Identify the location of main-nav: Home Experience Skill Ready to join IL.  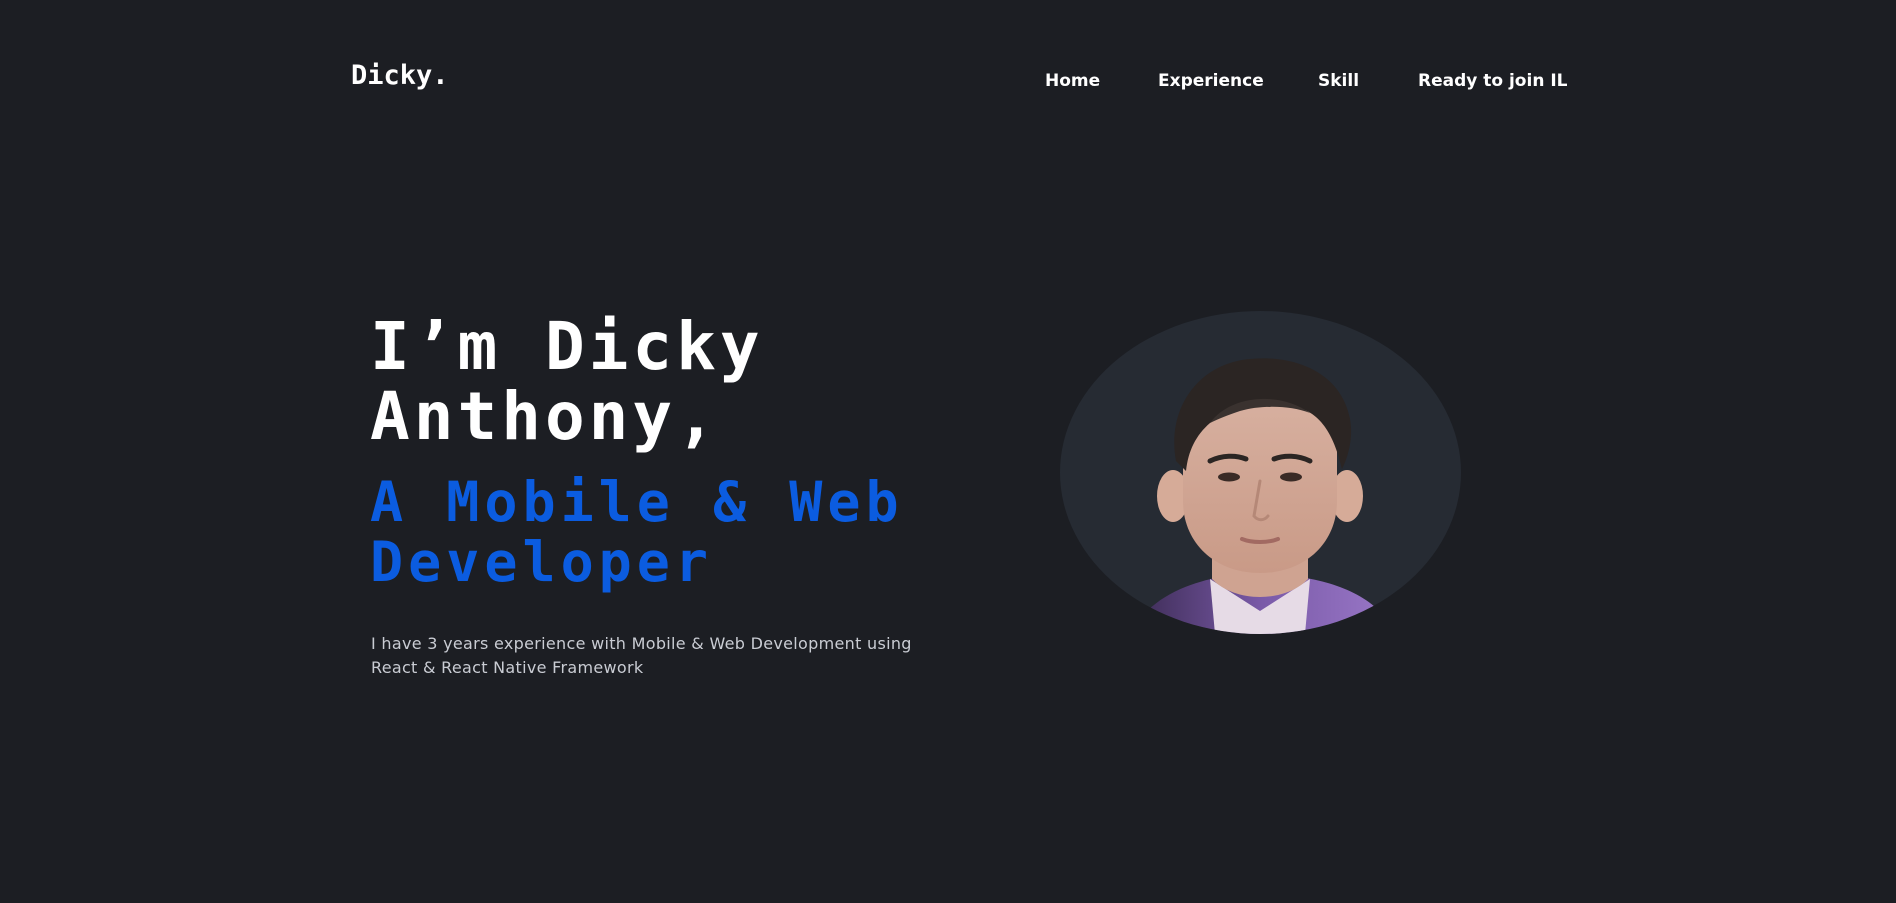
(948, 82).